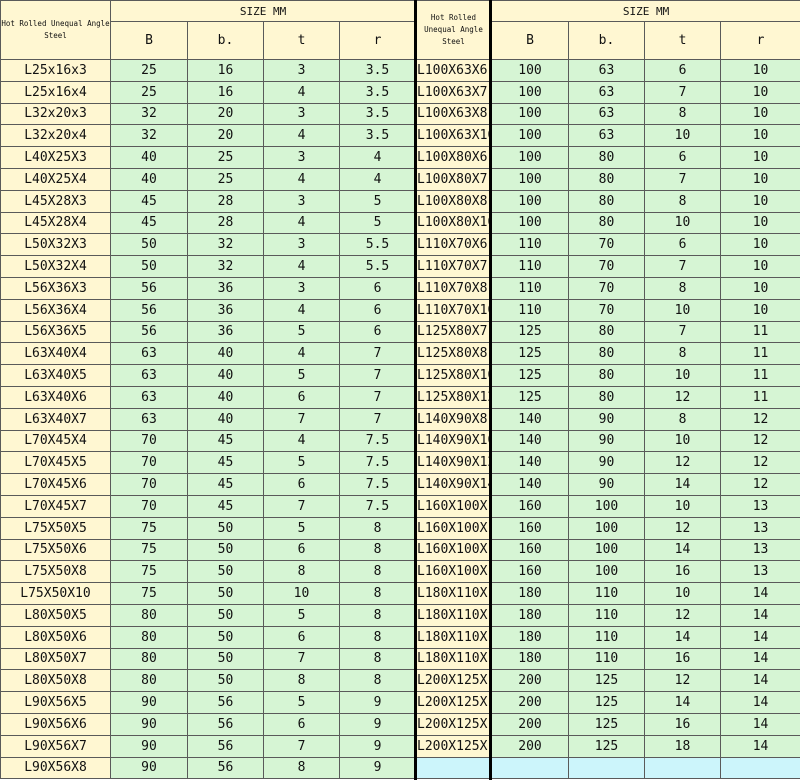  What do you see at coordinates (225, 593) in the screenshot?
I see `b-small-value-cell: 50` at bounding box center [225, 593].